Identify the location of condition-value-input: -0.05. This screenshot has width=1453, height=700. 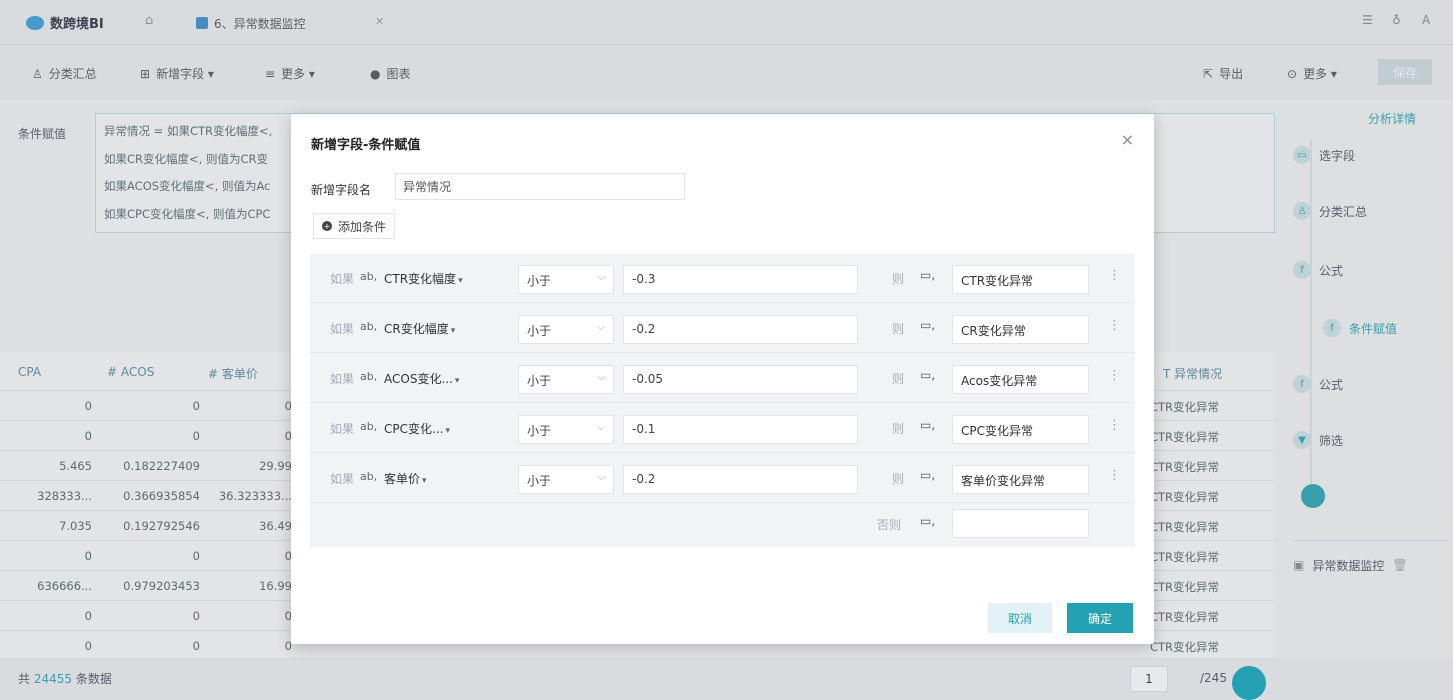
(740, 379).